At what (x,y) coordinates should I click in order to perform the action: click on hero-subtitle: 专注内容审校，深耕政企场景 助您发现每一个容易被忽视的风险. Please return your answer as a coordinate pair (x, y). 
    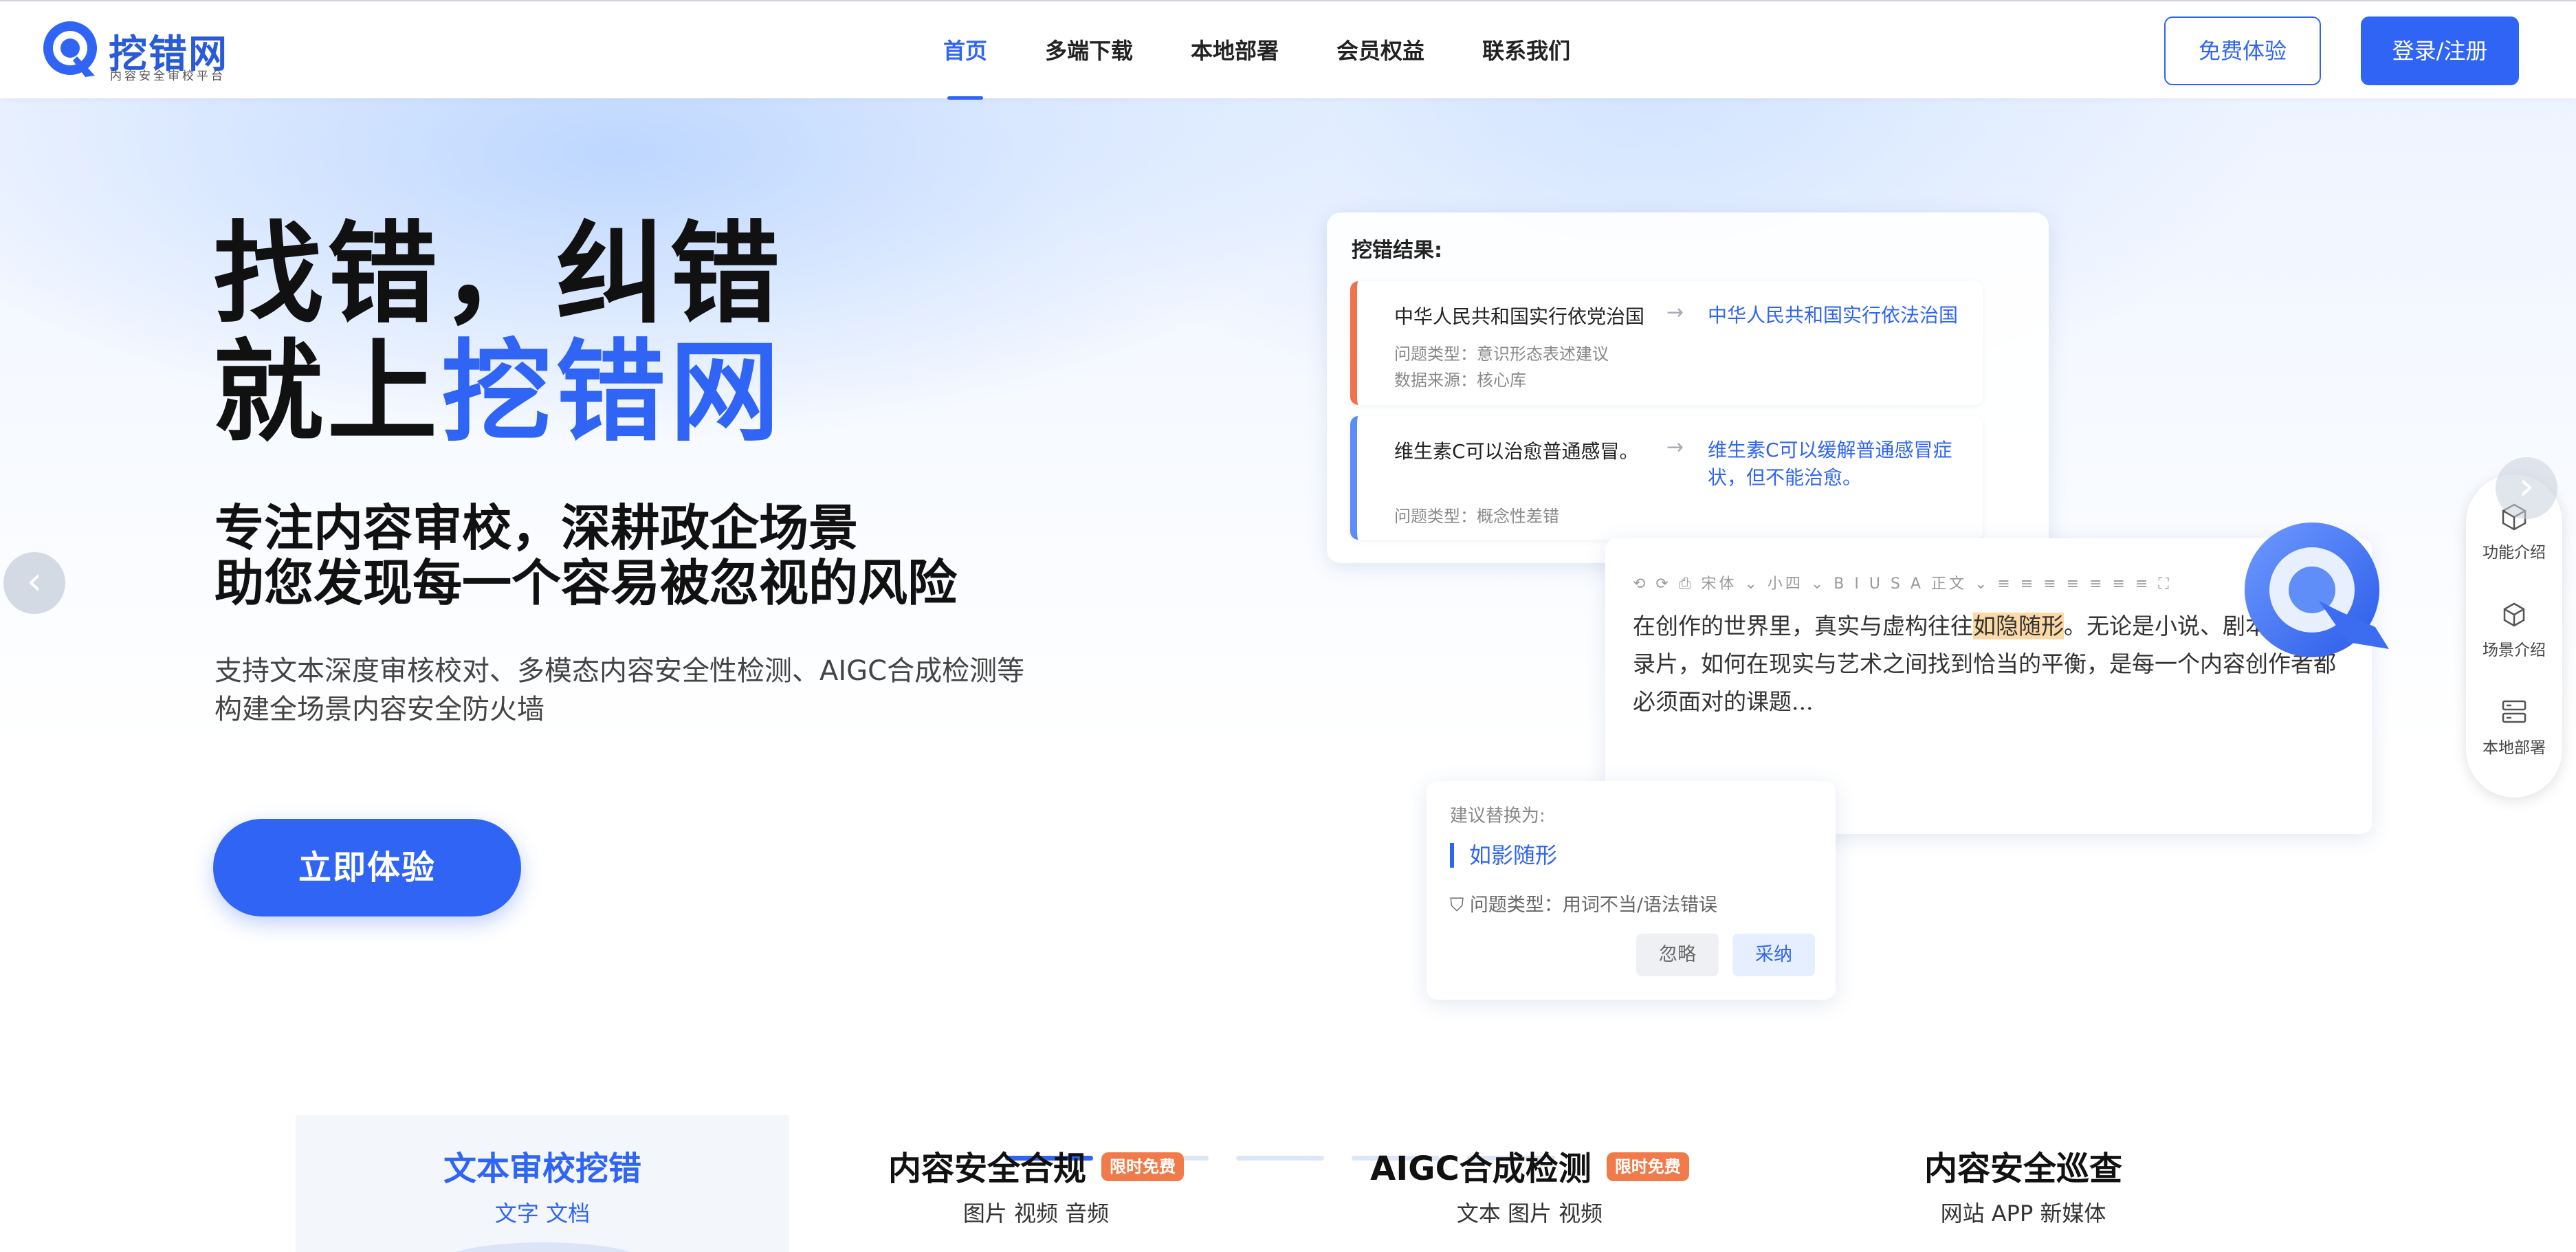
    Looking at the image, I should click on (585, 556).